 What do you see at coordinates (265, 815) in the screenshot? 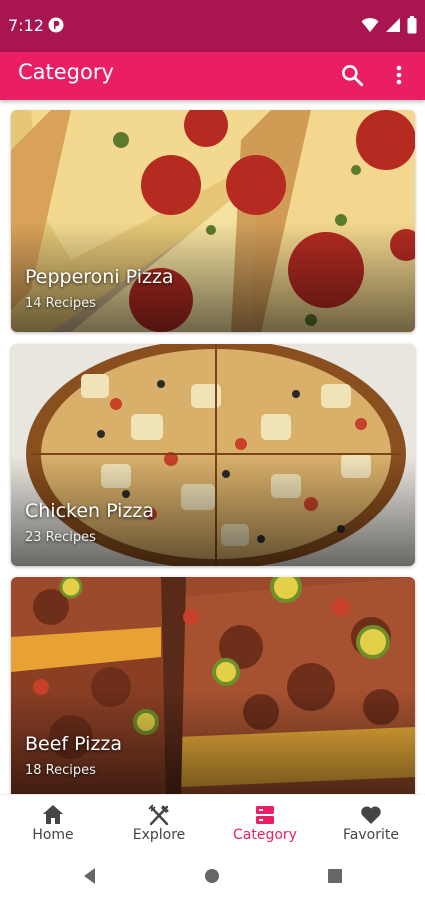
I see `category-icon` at bounding box center [265, 815].